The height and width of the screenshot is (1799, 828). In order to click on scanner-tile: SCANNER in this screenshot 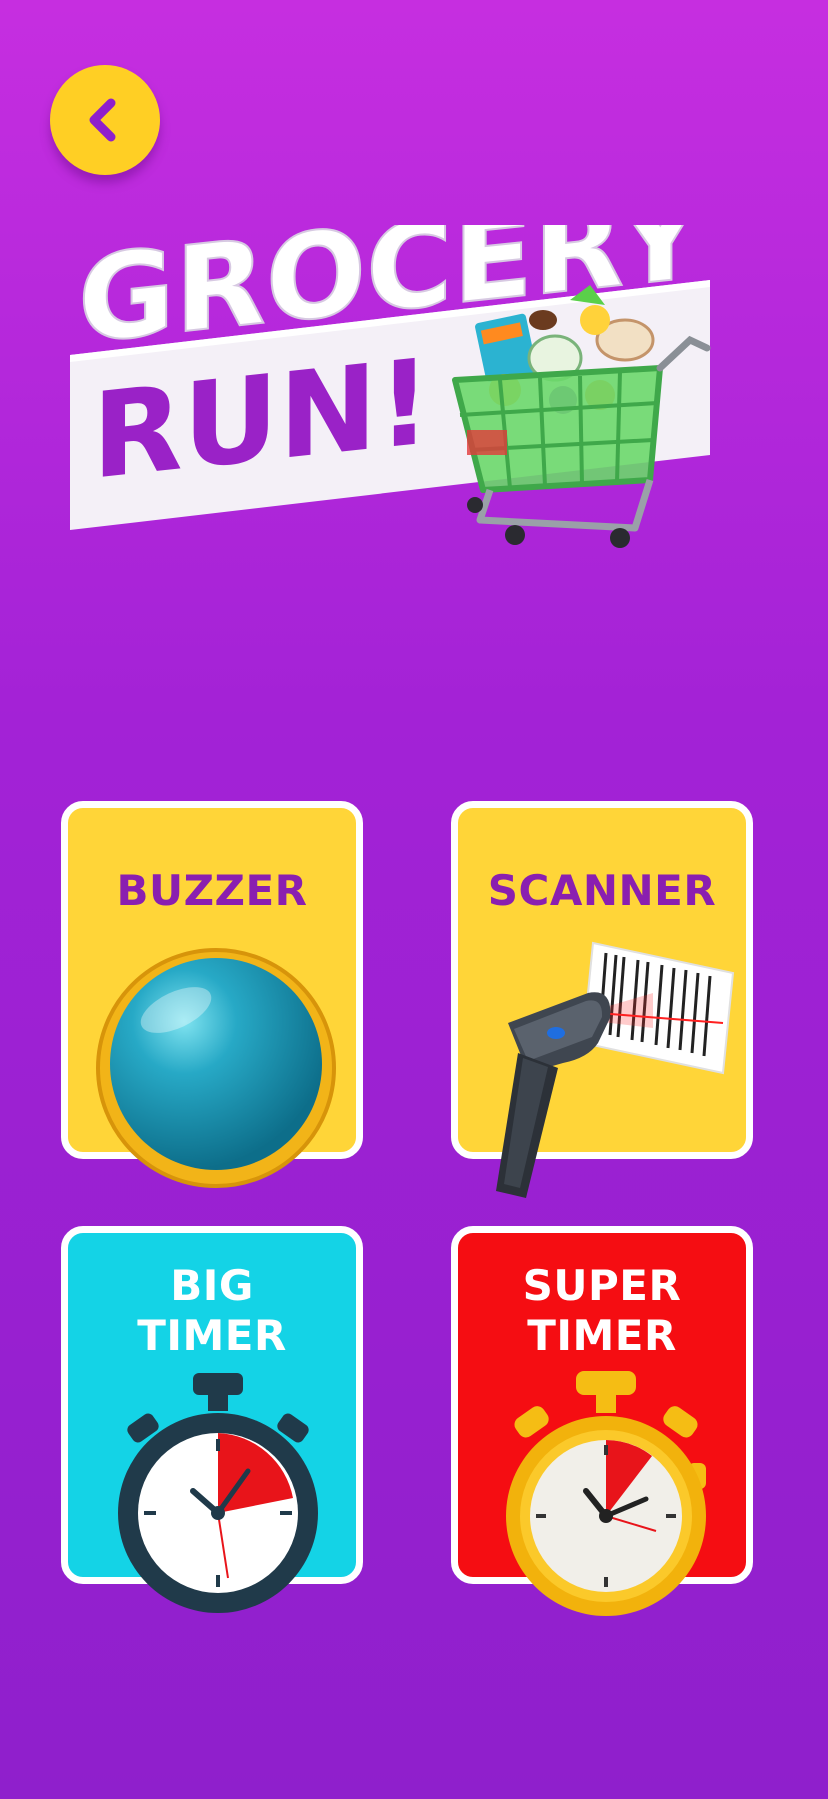, I will do `click(602, 999)`.